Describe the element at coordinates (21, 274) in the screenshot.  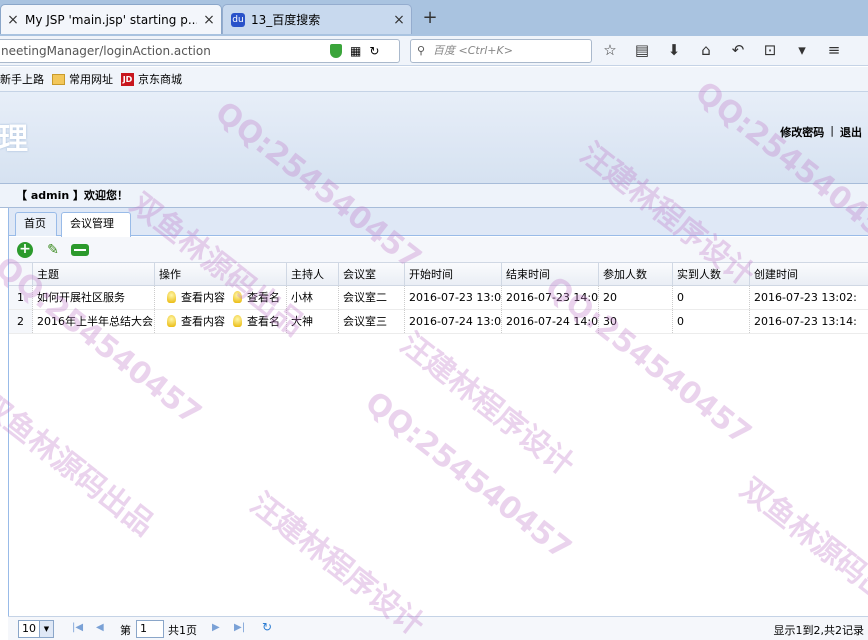
I see `header-rownum` at that location.